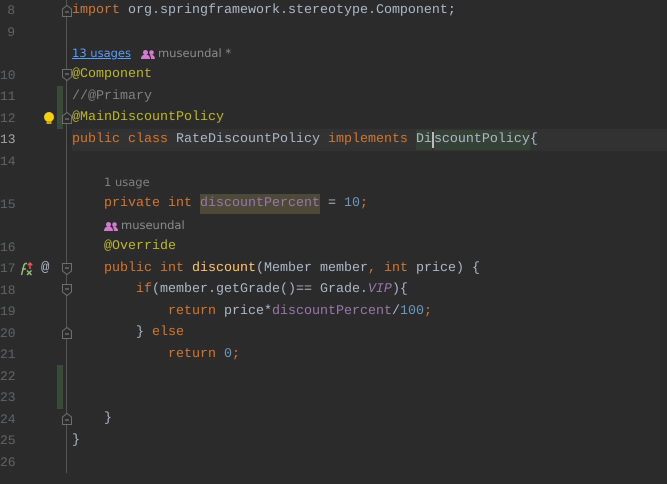  I want to click on code-token: @Component, so click(112, 75).